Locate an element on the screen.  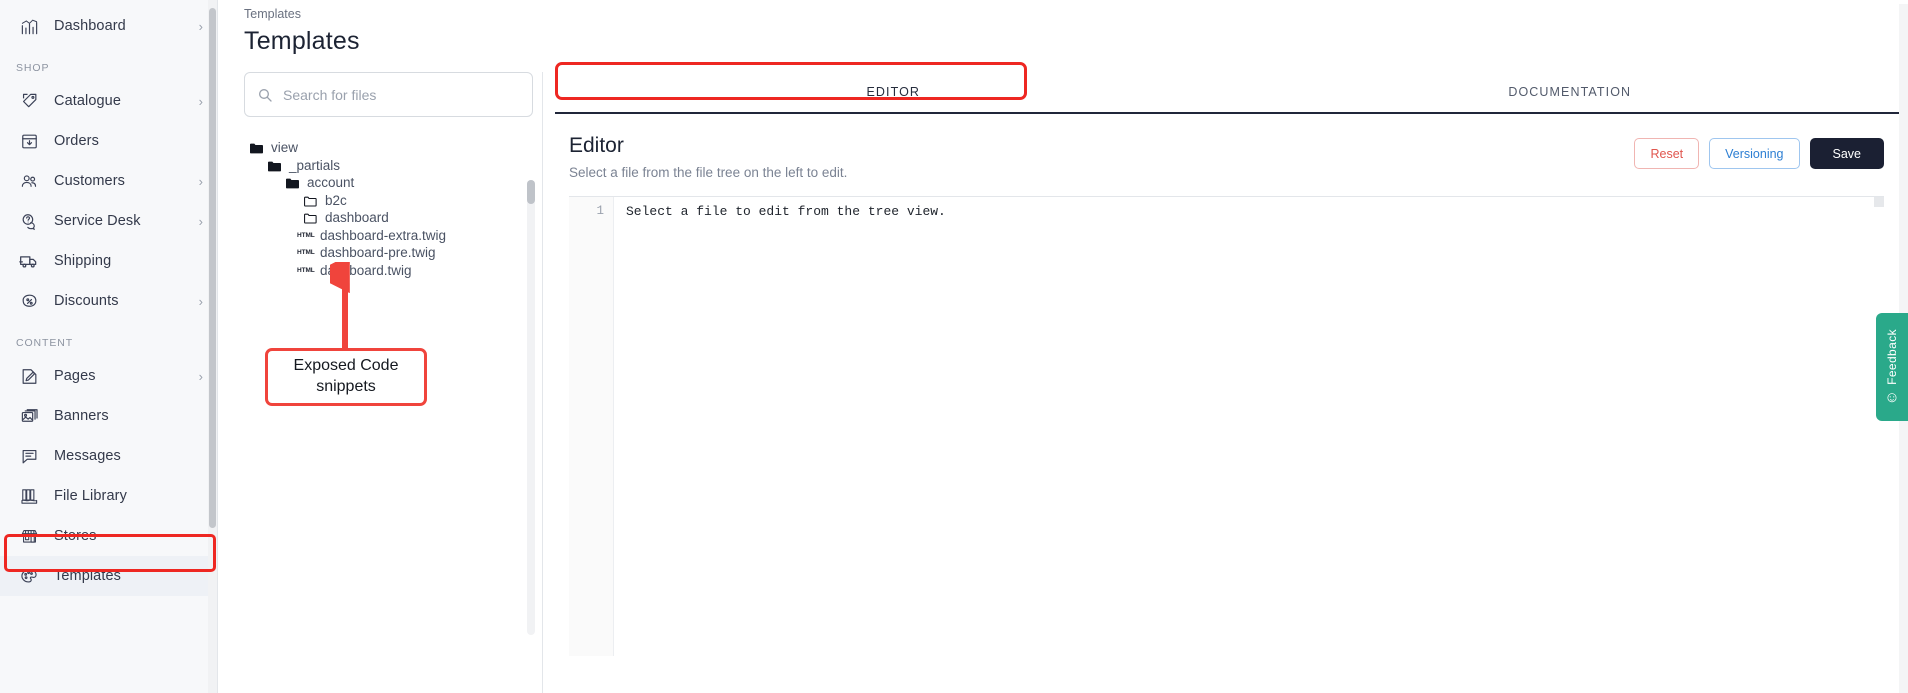
editor-title: Editor is located at coordinates (596, 145).